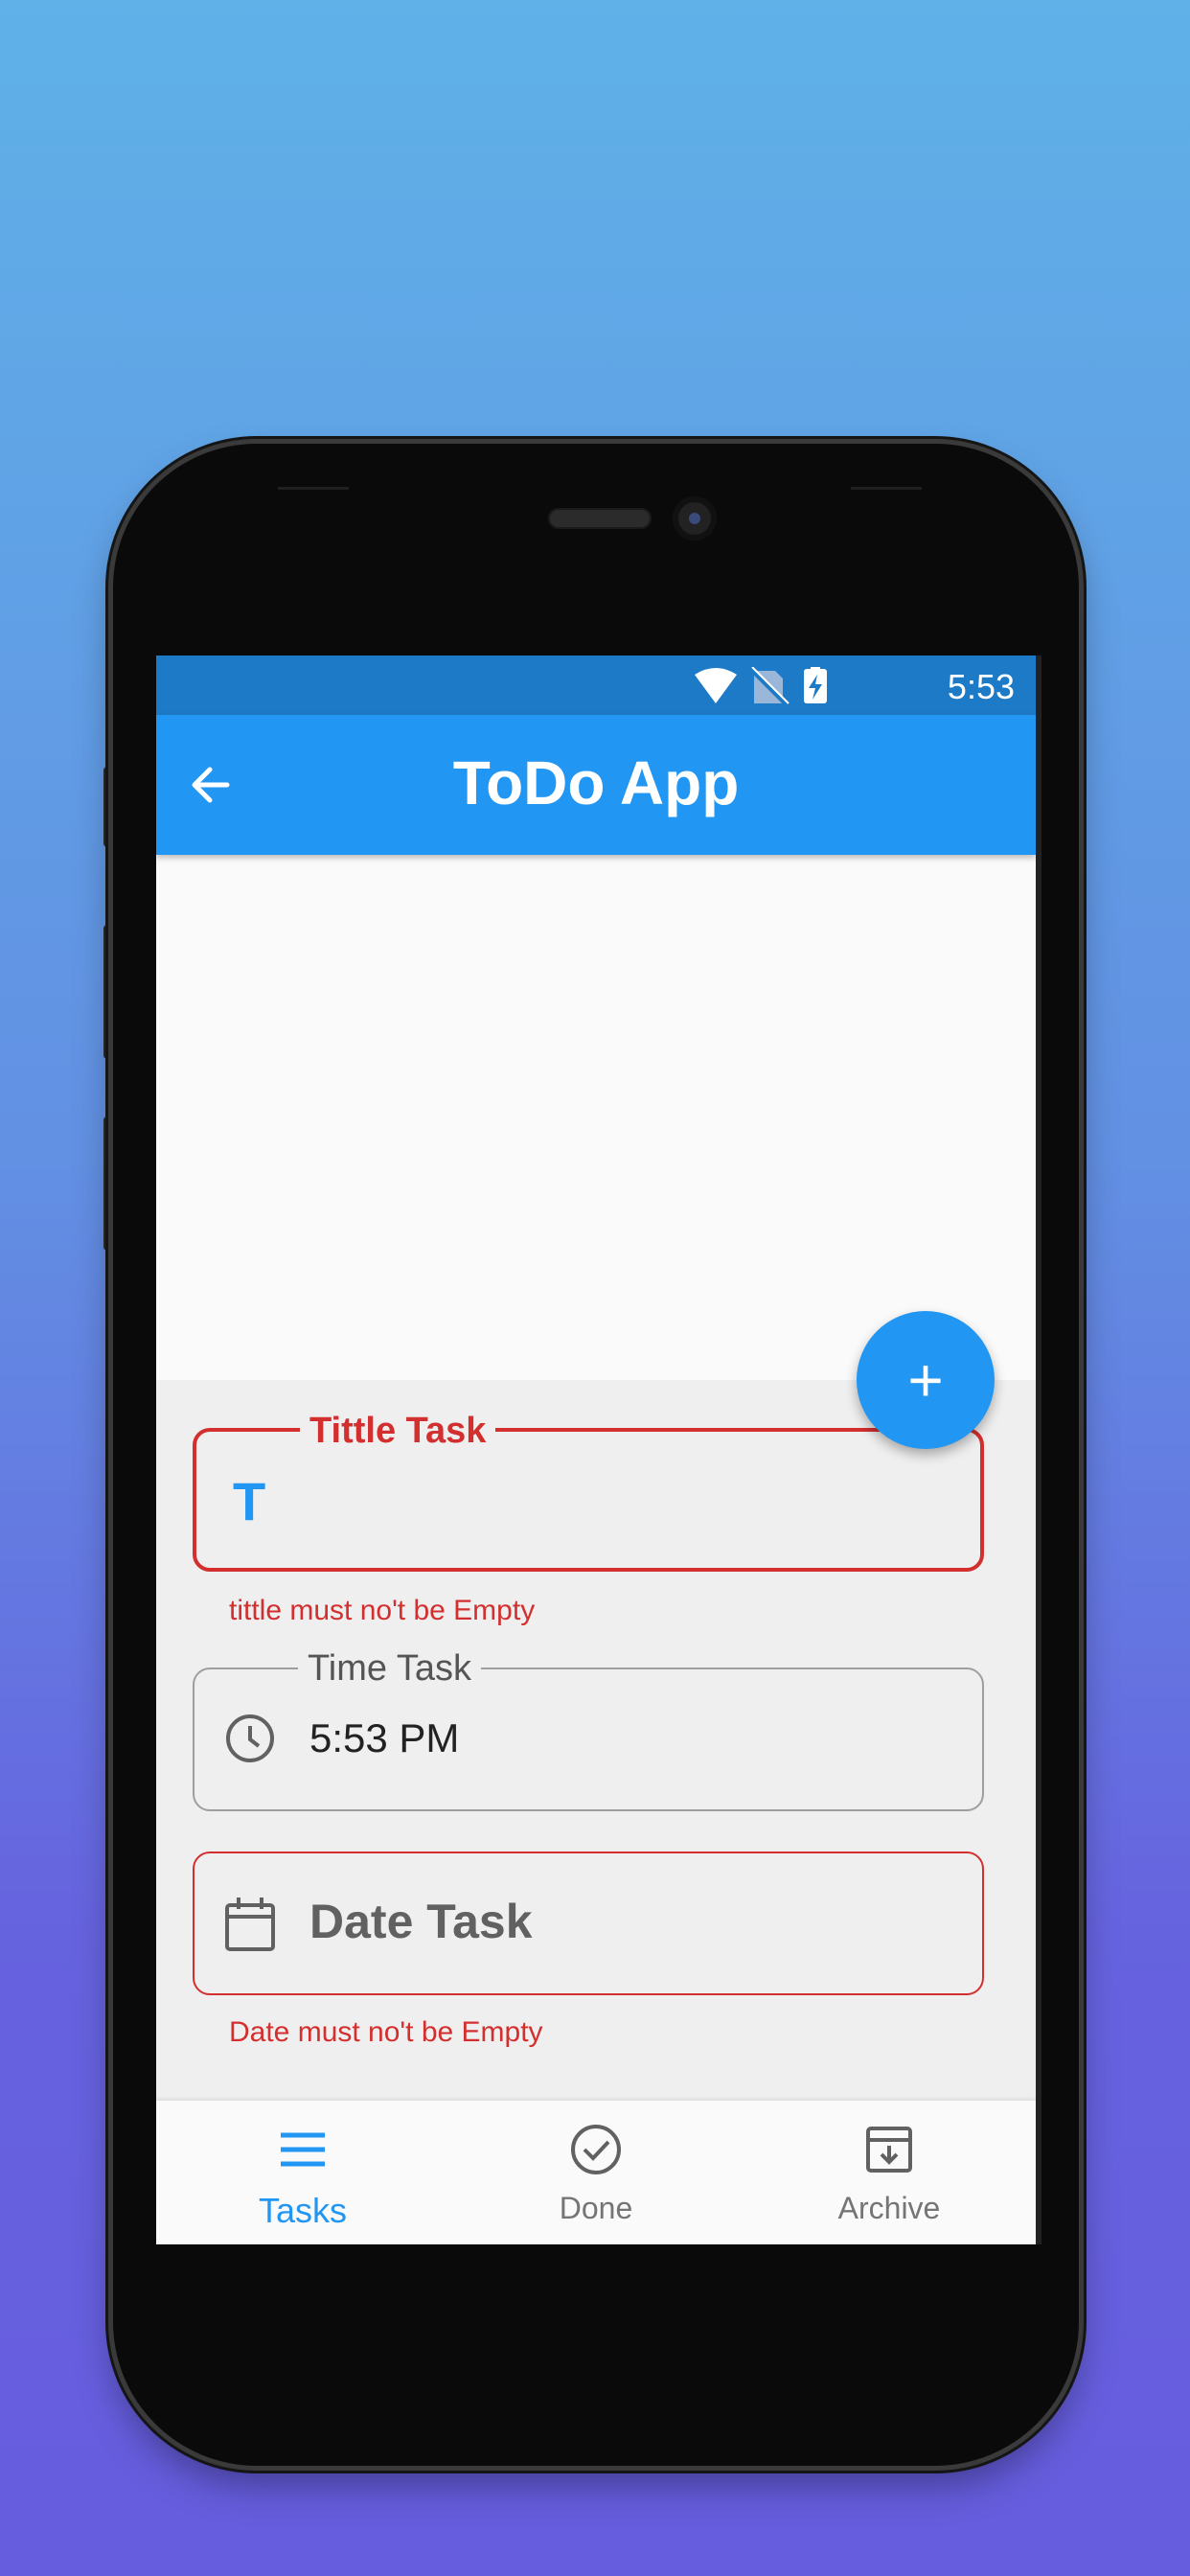  I want to click on battery-charging-icon, so click(816, 685).